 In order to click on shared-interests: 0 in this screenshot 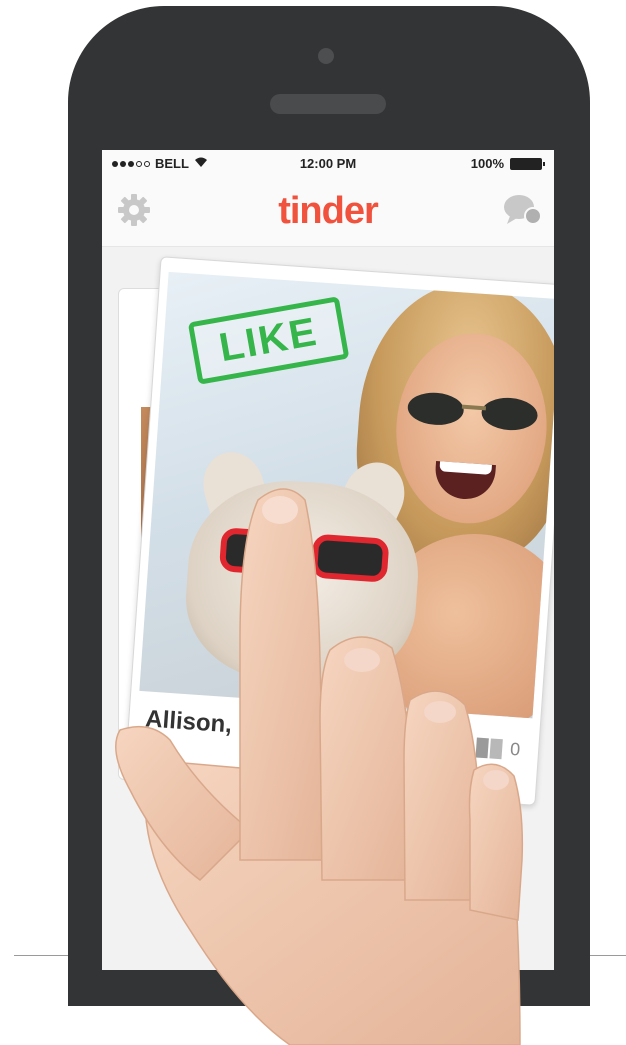, I will do `click(498, 748)`.